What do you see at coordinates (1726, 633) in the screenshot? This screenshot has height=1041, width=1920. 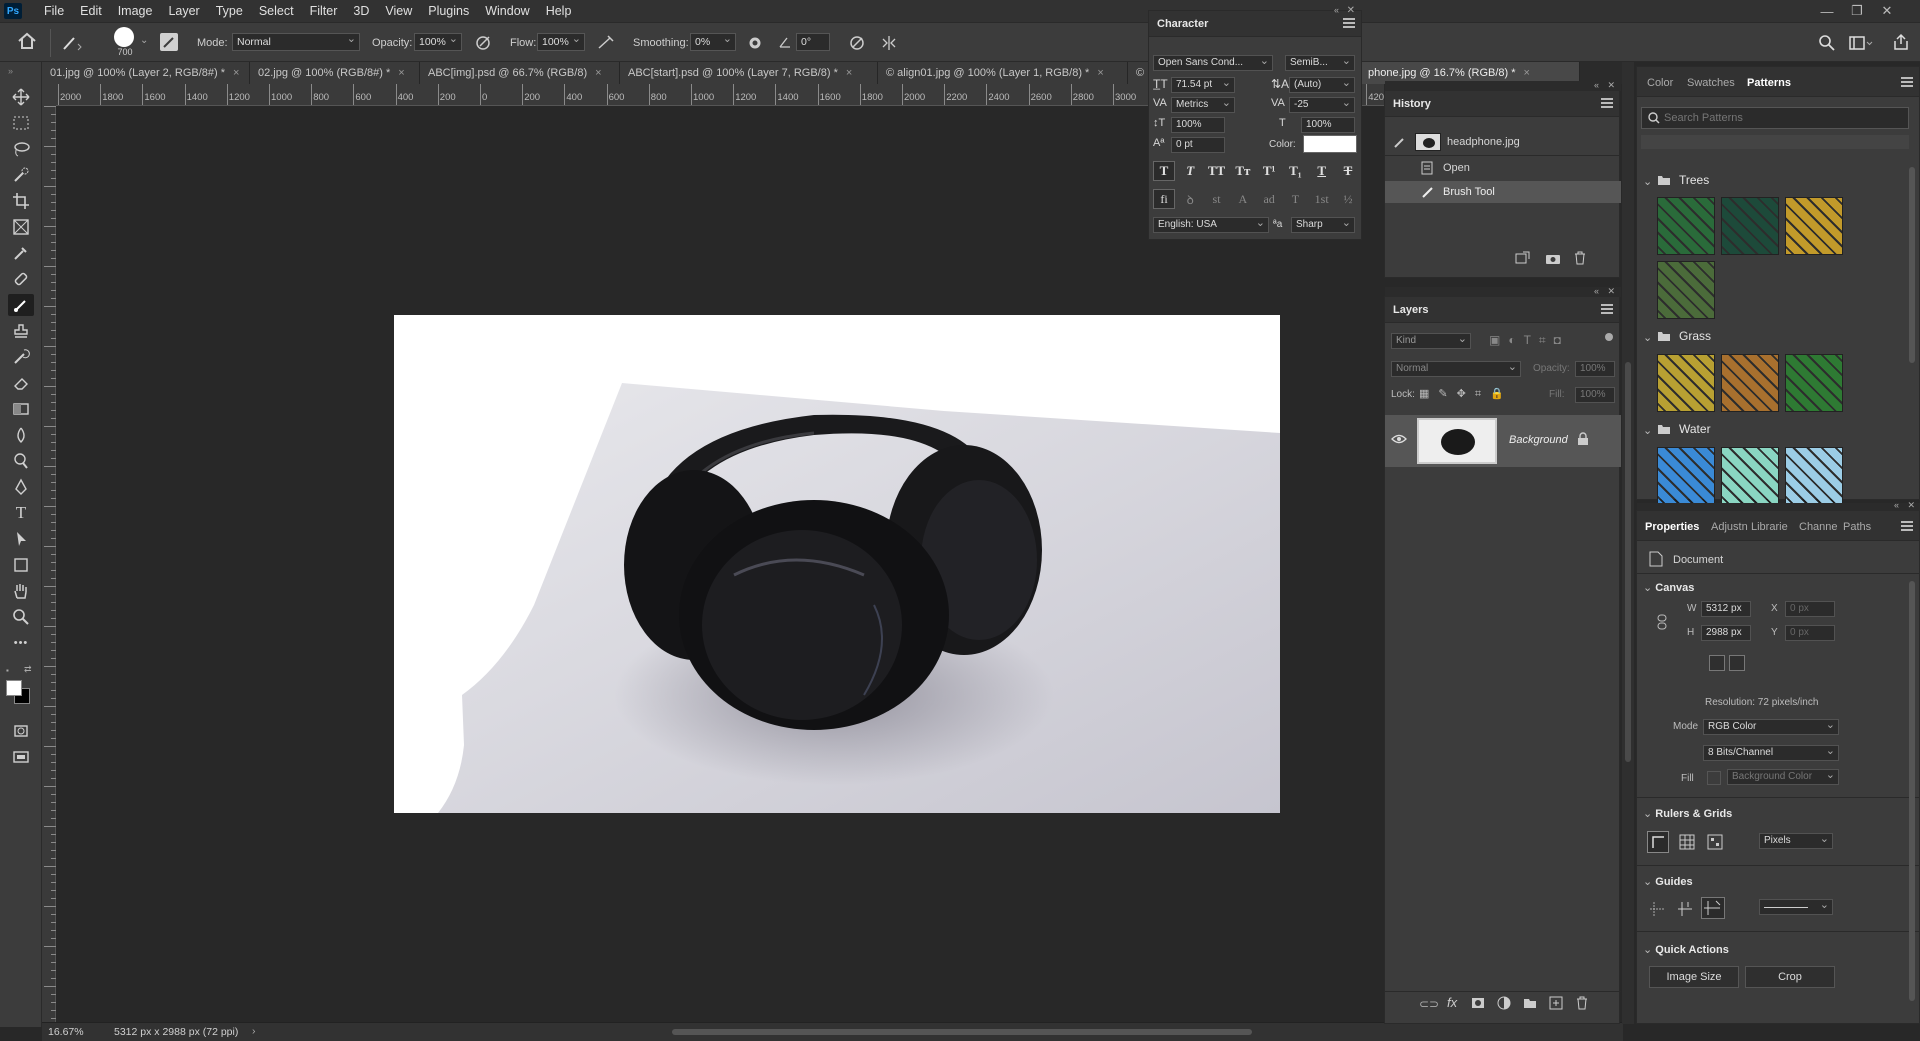 I see `canvas-height-input: 2988 px` at bounding box center [1726, 633].